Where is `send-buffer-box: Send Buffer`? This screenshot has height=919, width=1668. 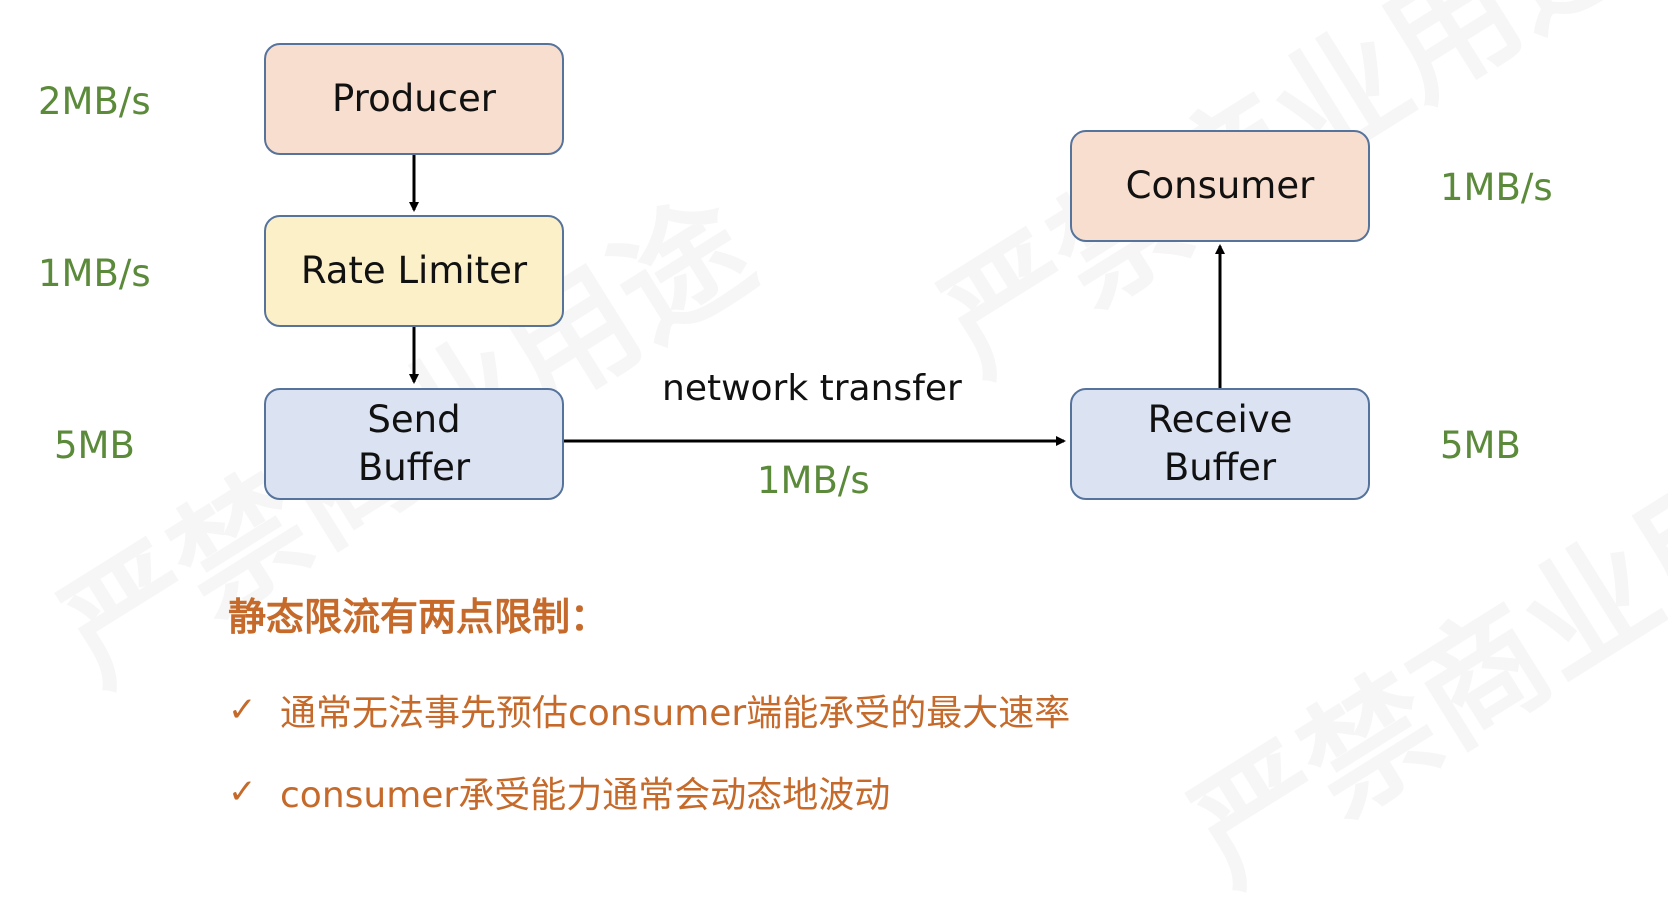 send-buffer-box: Send Buffer is located at coordinates (414, 444).